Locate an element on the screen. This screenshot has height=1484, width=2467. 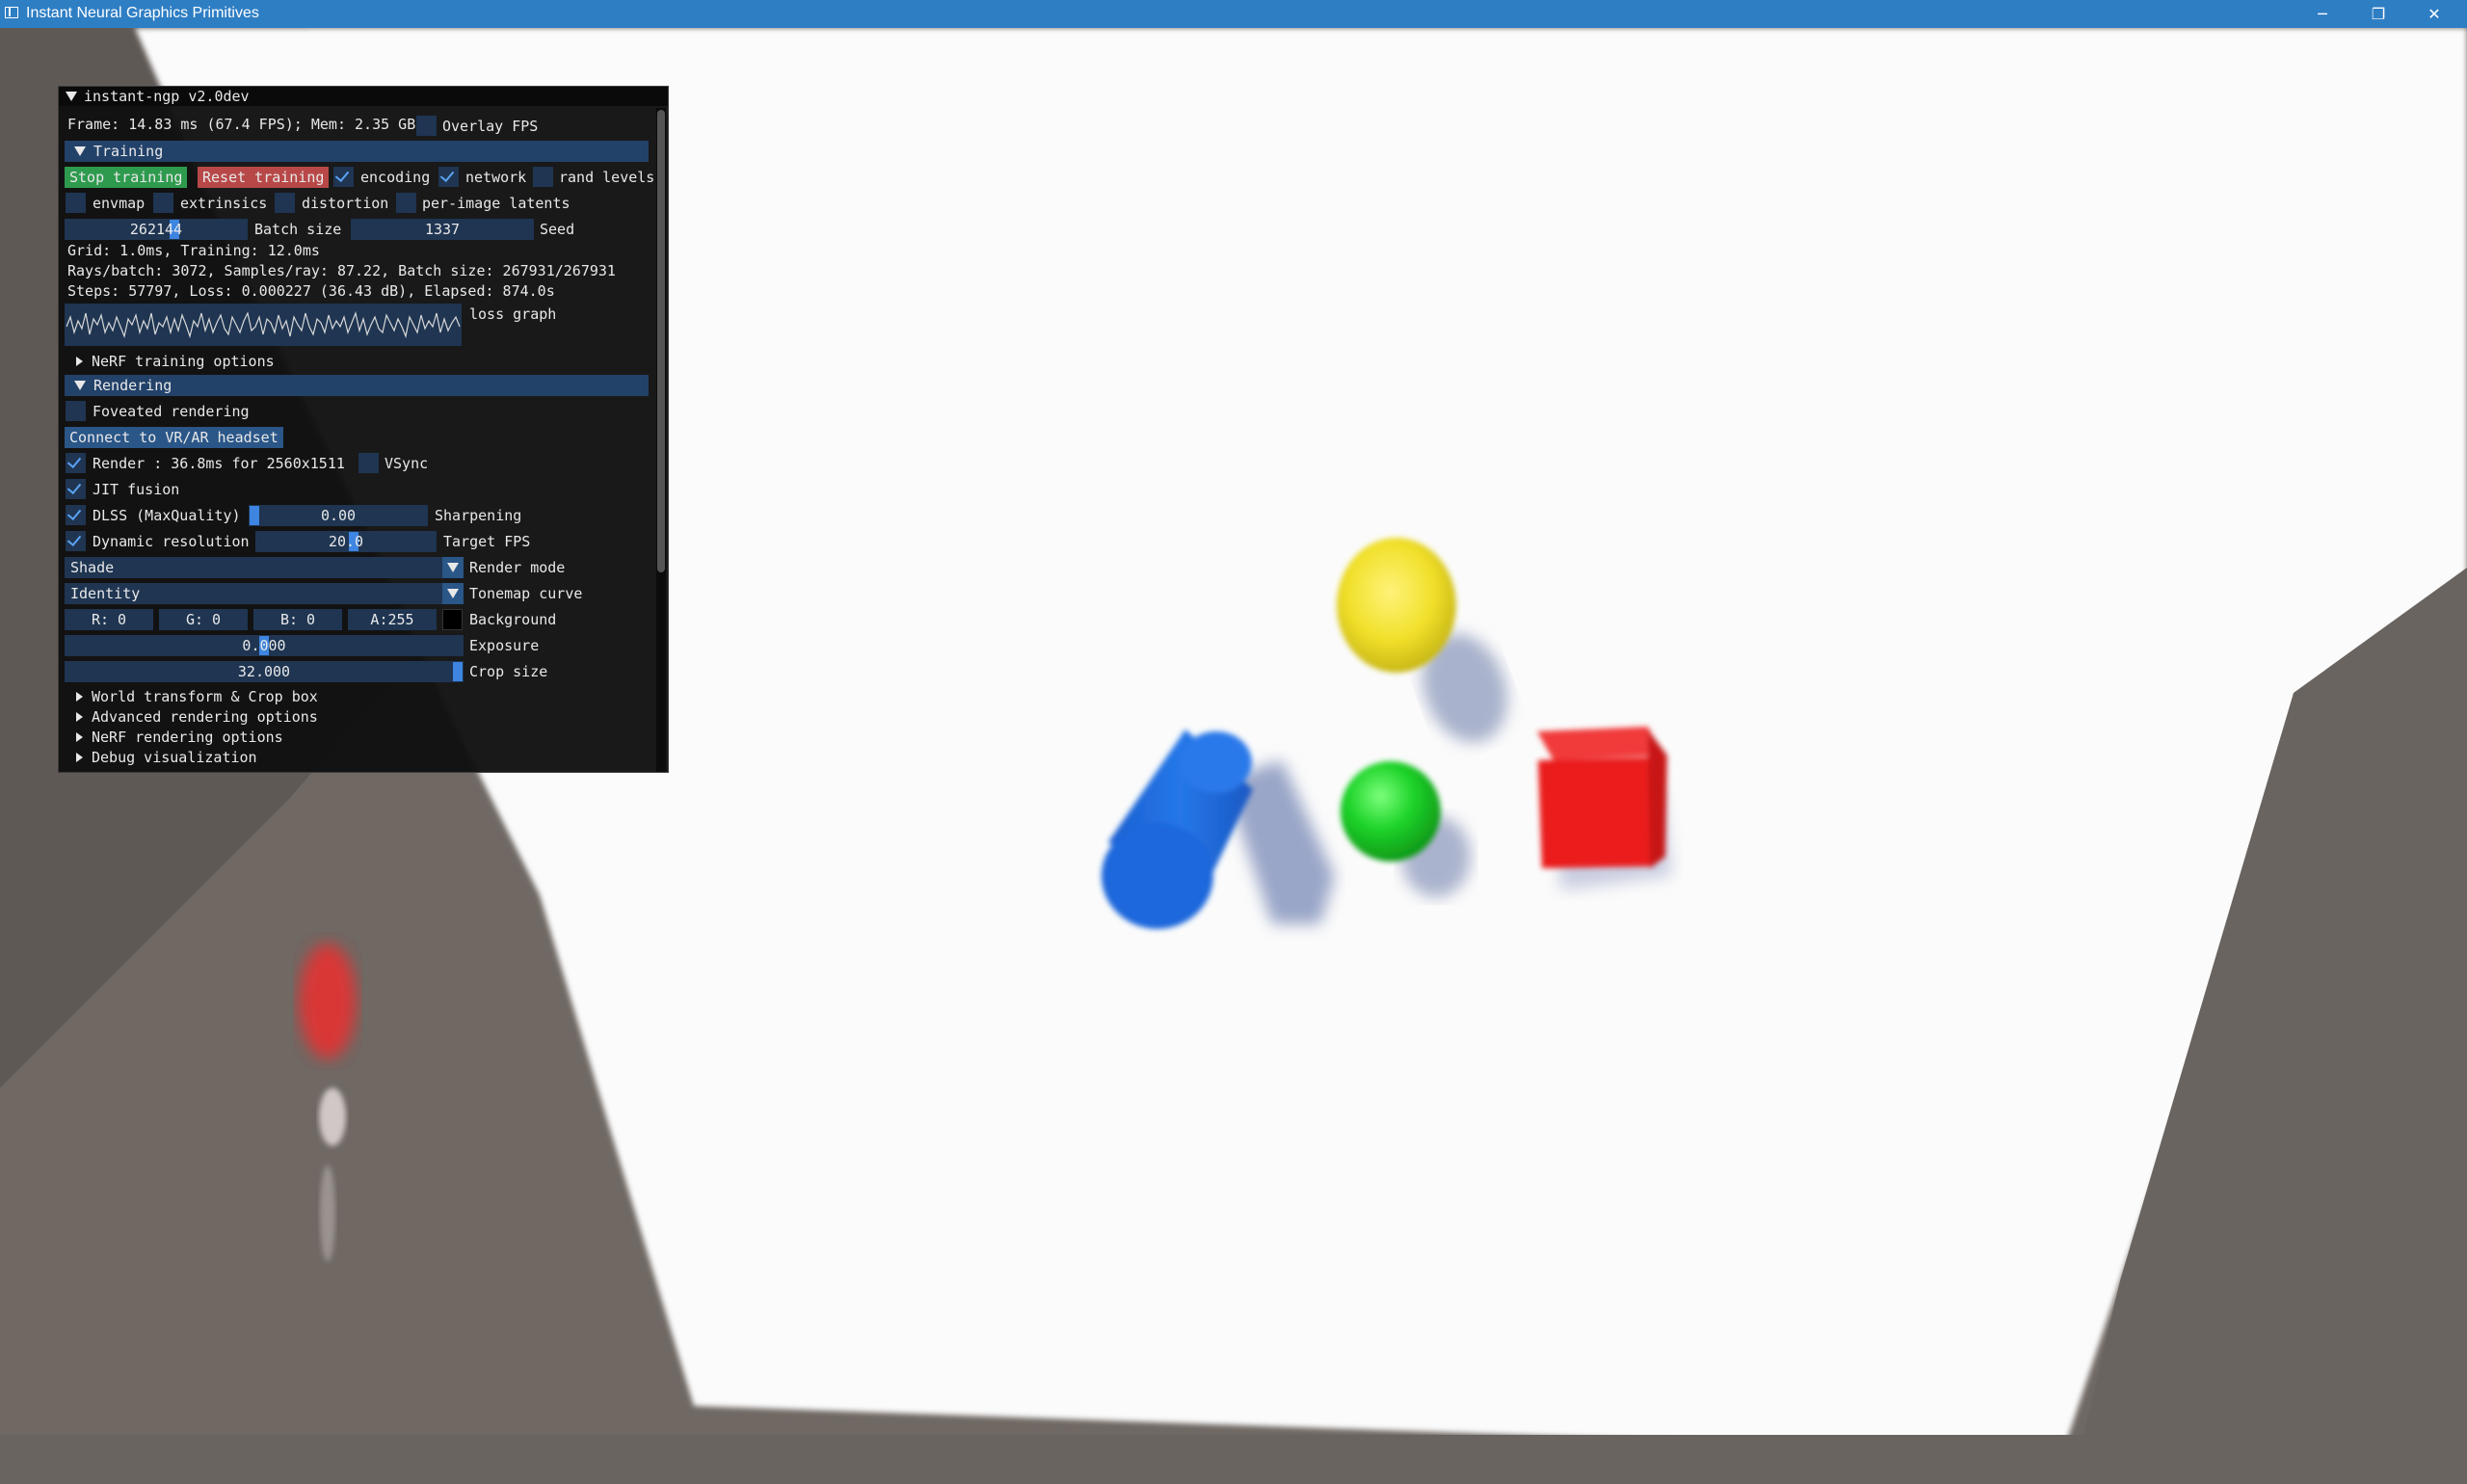
seed-label: Seed is located at coordinates (557, 229).